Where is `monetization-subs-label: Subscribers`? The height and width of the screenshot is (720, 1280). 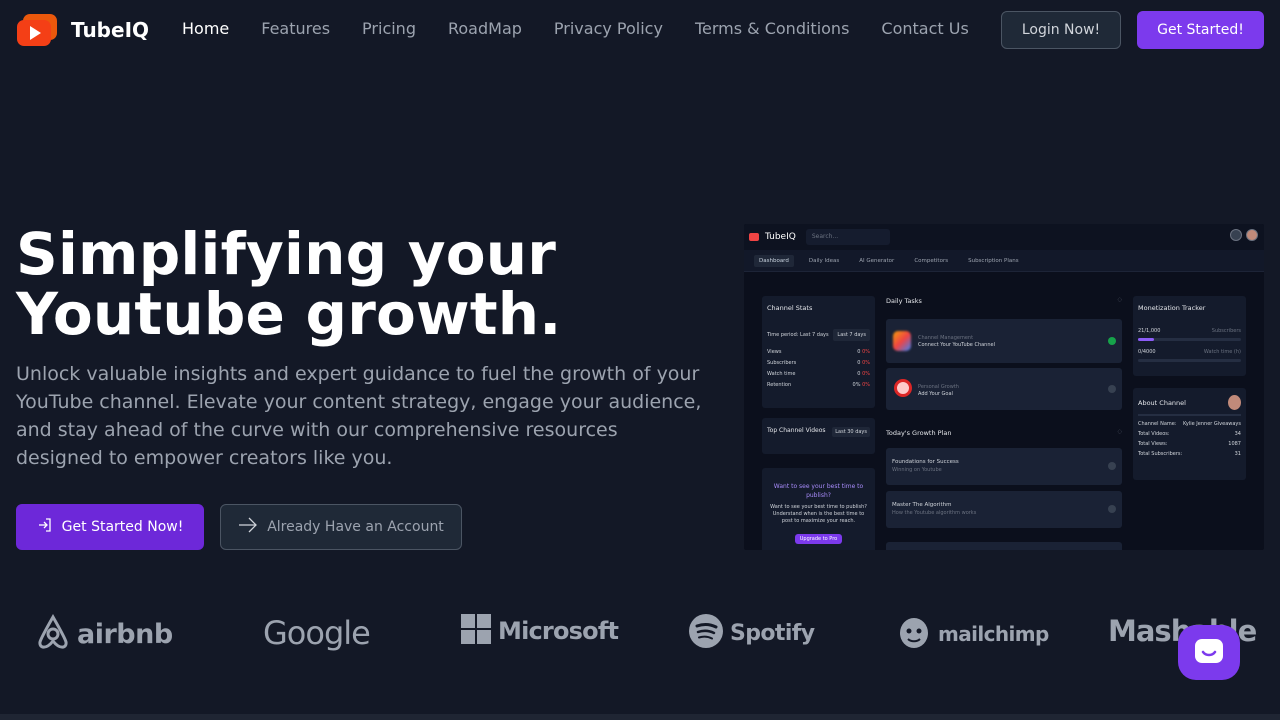
monetization-subs-label: Subscribers is located at coordinates (1226, 331).